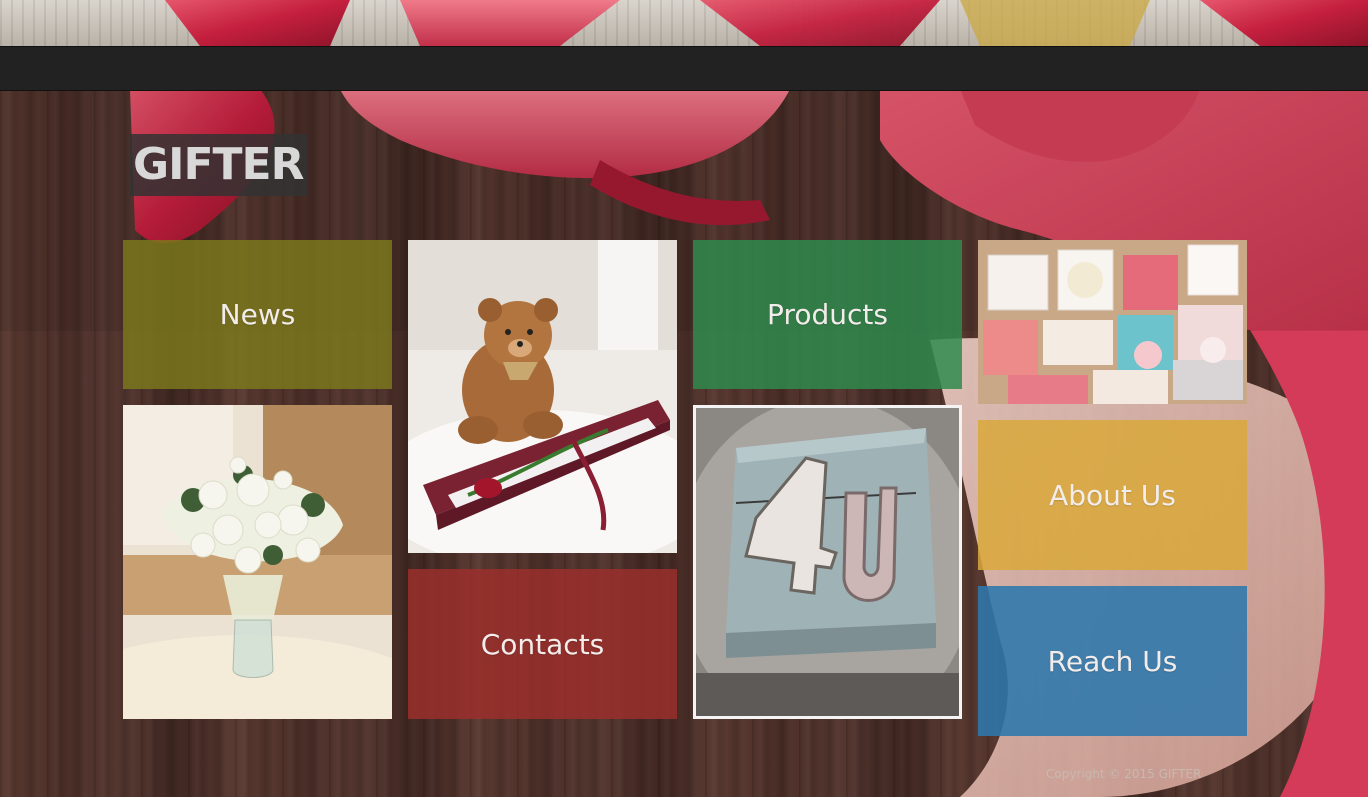 This screenshot has height=797, width=1368. I want to click on tile-about-us-label: About Us, so click(1112, 495).